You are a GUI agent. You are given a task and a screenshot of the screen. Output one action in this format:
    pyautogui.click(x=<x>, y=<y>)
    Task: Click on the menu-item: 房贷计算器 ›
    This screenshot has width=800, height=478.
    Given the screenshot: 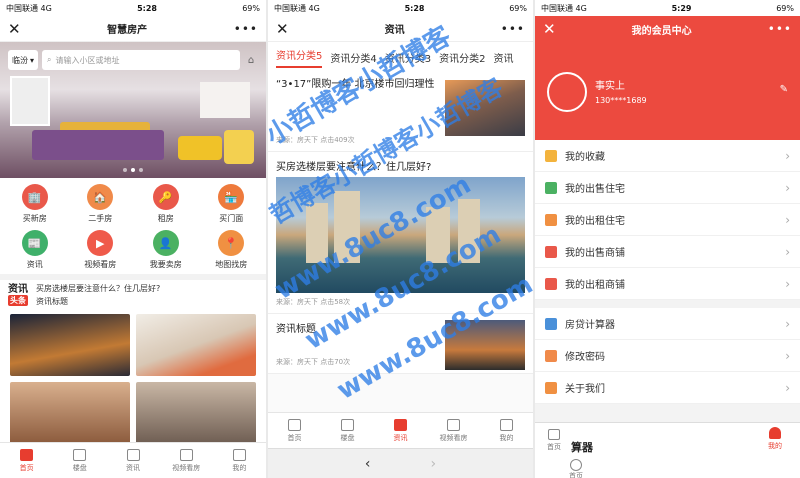 What is the action you would take?
    pyautogui.click(x=667, y=324)
    